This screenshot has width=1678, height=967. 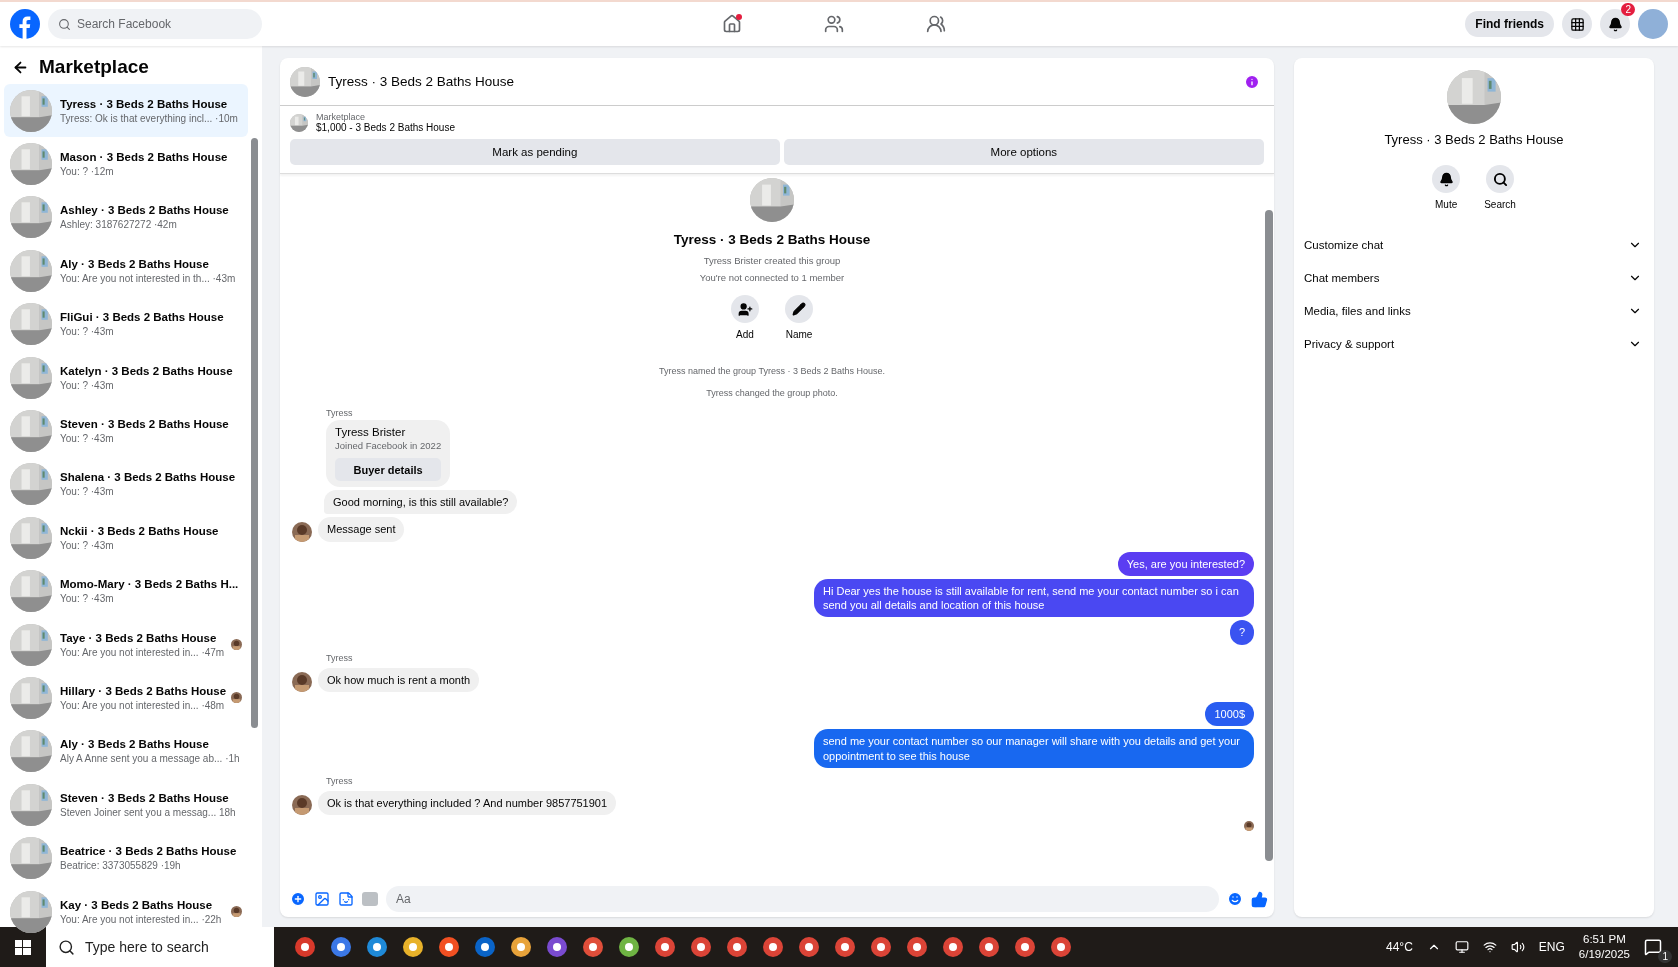 I want to click on find-friends-button: Find friends, so click(x=1509, y=24).